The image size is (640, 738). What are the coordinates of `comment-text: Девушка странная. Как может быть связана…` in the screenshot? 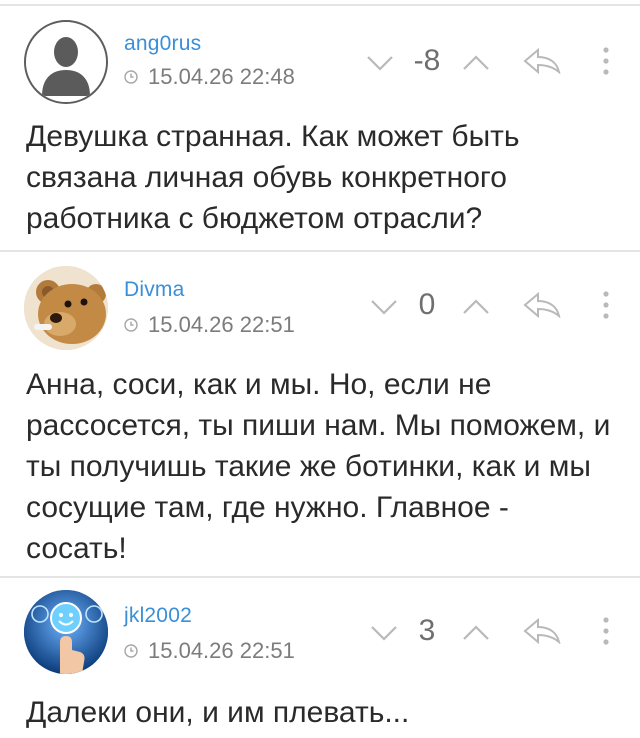 It's located at (273, 177).